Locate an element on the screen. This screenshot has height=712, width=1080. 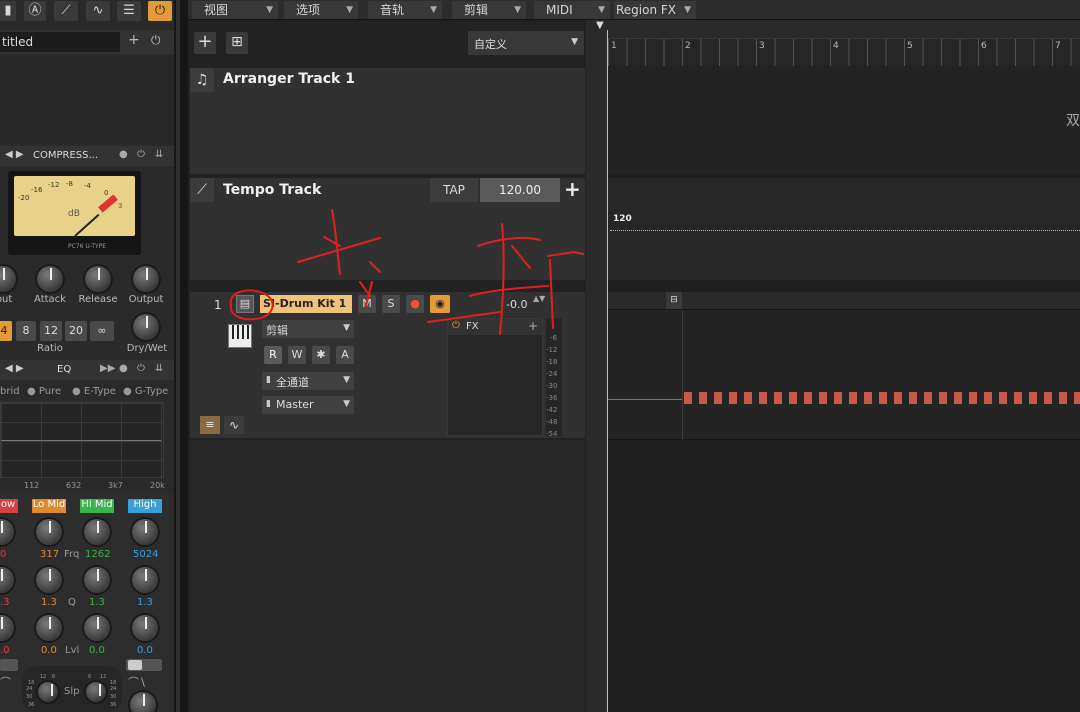
eq-mode-gtype: ● G-Type is located at coordinates (145, 391).